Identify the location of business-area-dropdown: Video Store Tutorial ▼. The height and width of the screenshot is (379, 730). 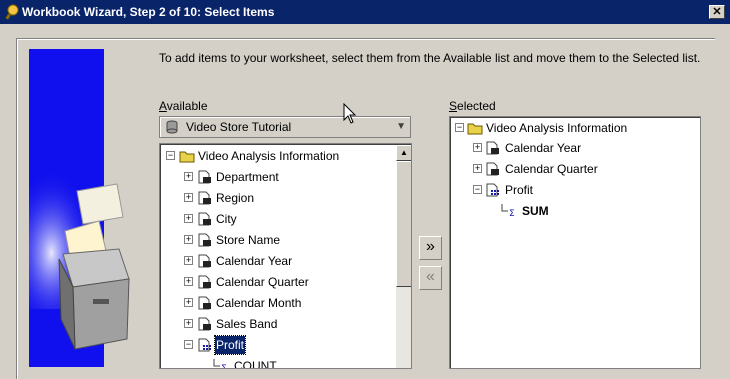
(285, 127).